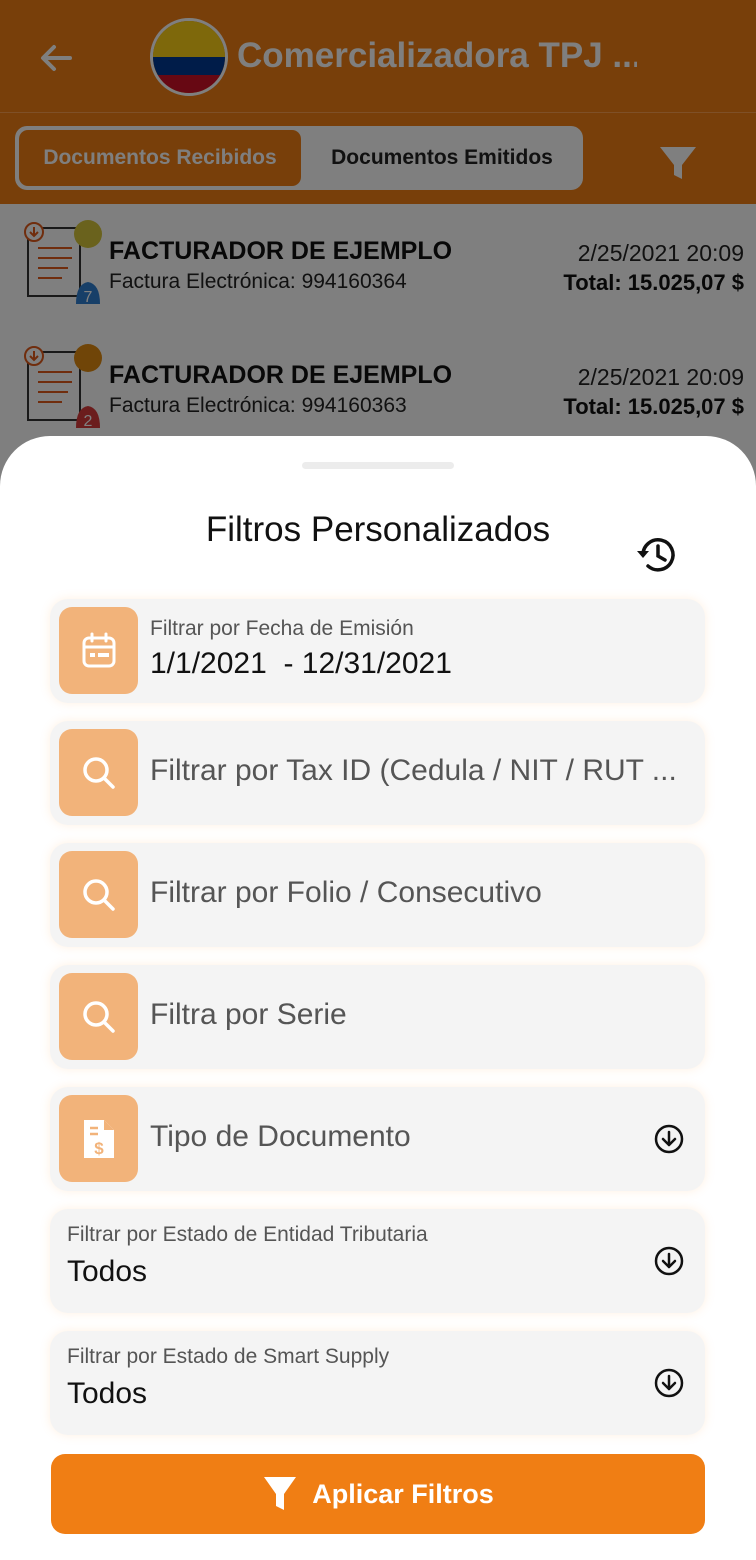  I want to click on date-filter-value: 1/1/2021 - 12/31/2021, so click(301, 663).